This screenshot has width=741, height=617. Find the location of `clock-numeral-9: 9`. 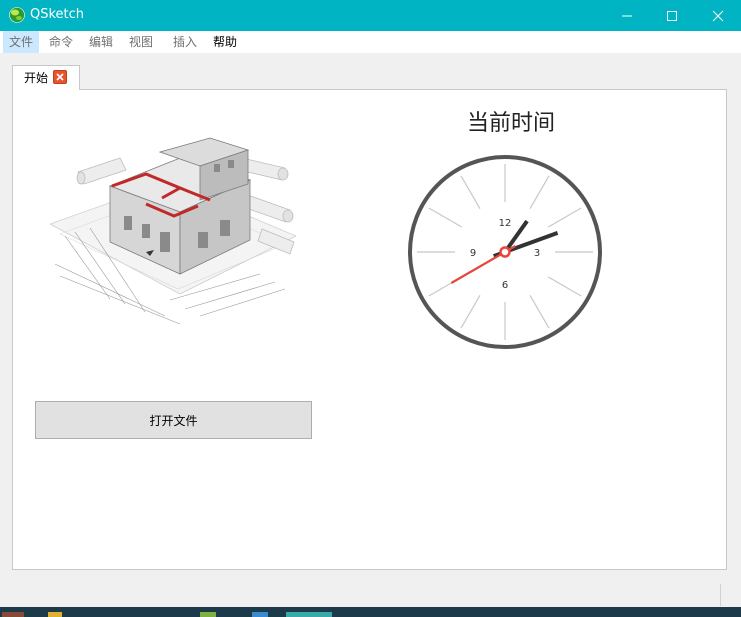

clock-numeral-9: 9 is located at coordinates (473, 253).